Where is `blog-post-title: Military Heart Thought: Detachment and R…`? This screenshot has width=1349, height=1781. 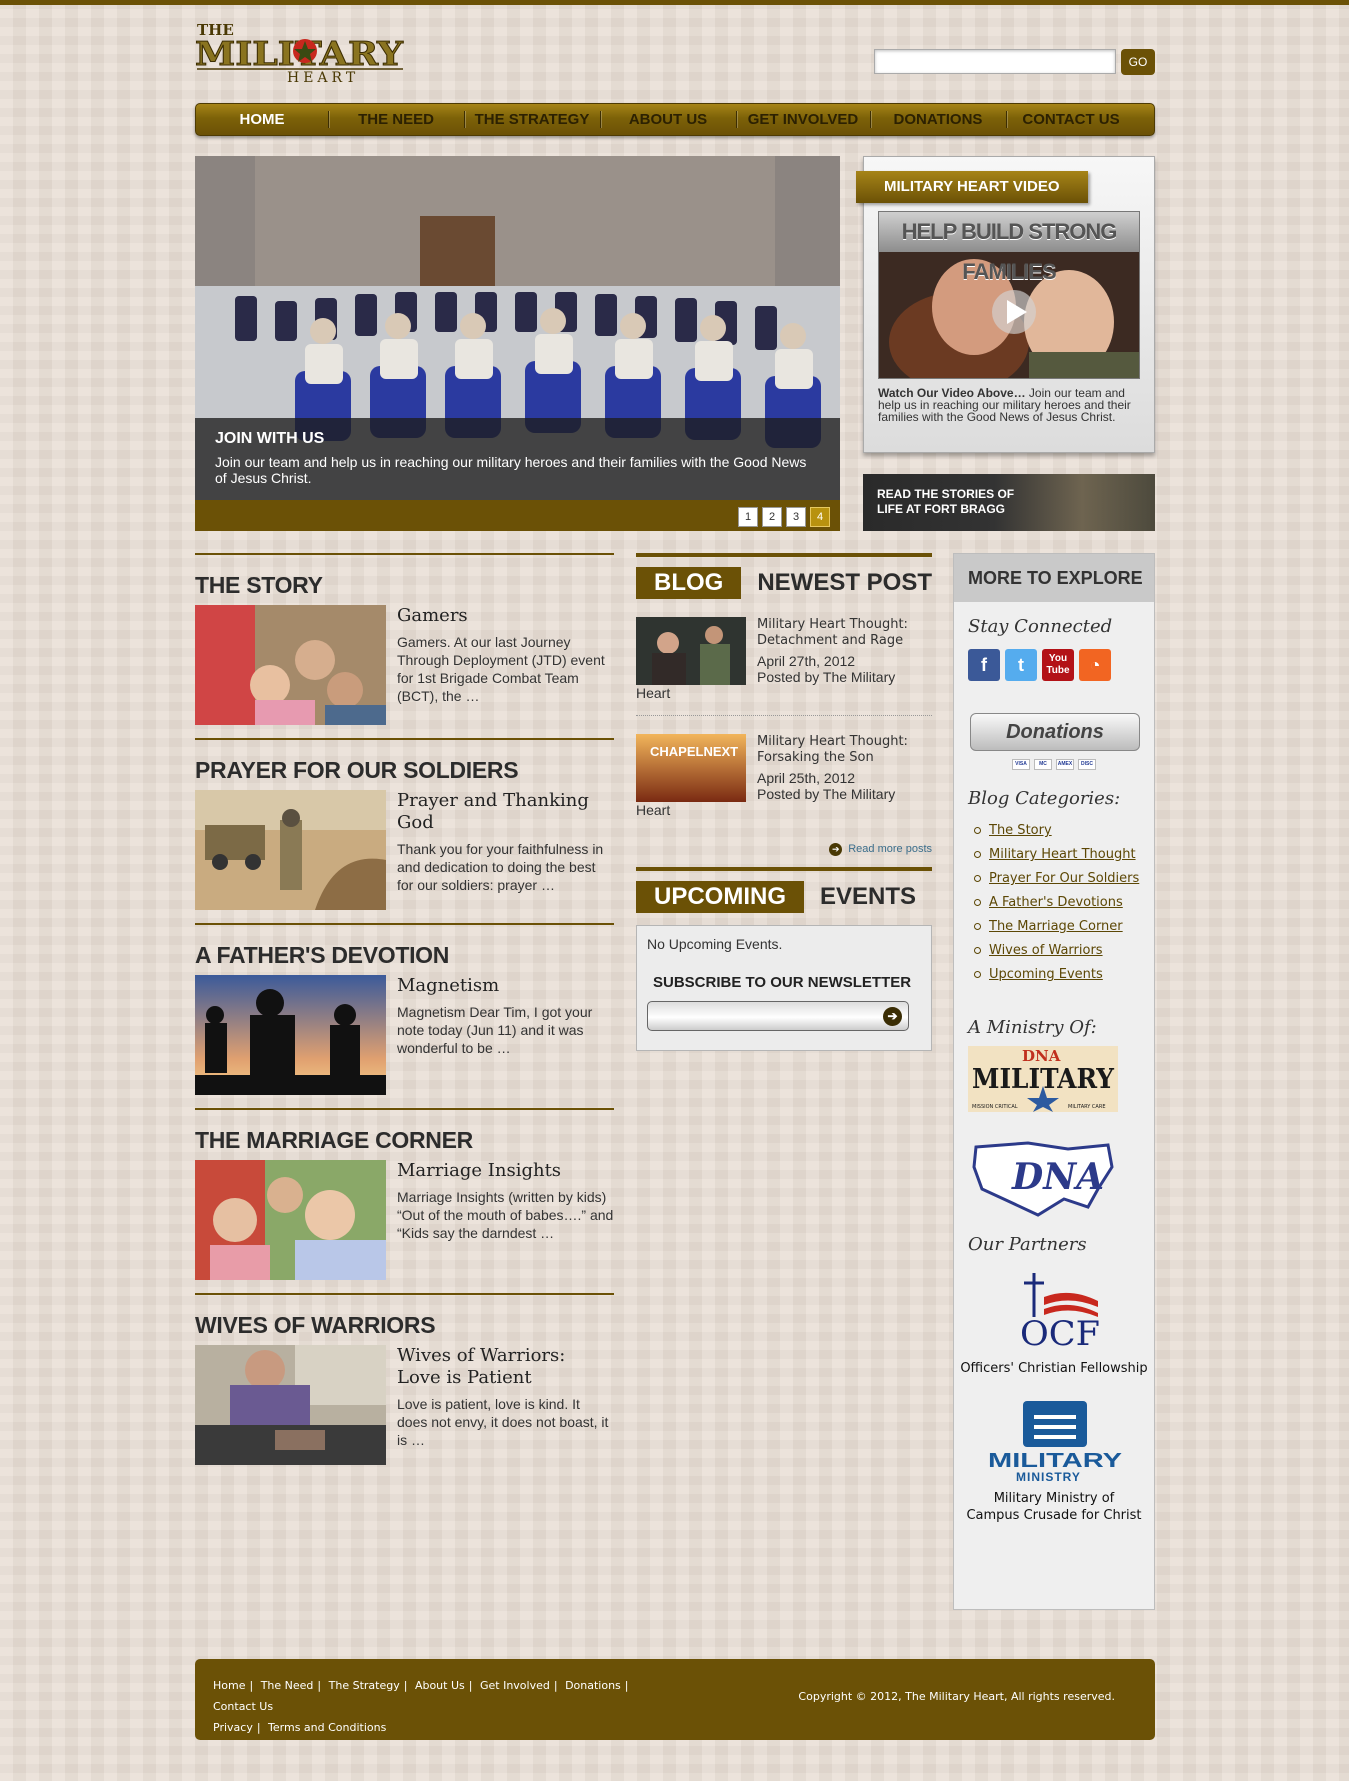 blog-post-title: Military Heart Thought: Detachment and R… is located at coordinates (844, 633).